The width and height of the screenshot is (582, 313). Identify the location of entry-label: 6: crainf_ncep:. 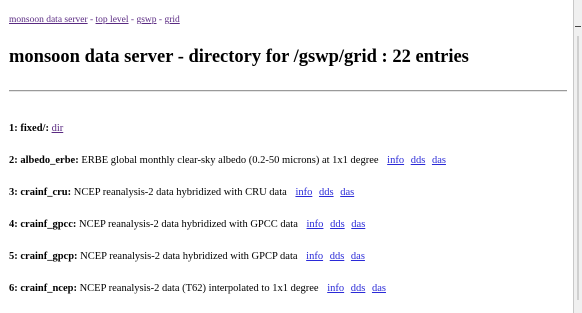
(43, 288).